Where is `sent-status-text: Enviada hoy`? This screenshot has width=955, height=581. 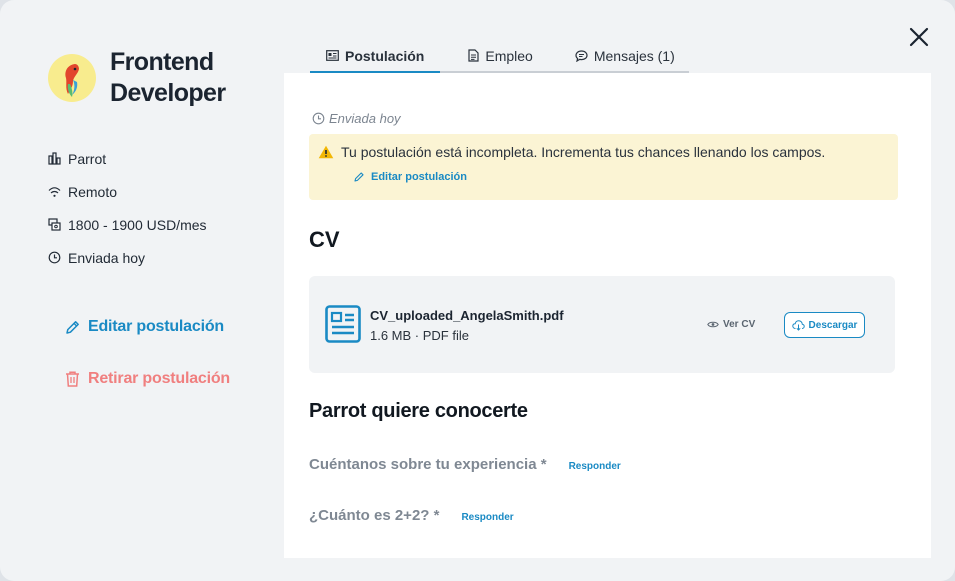
sent-status-text: Enviada hoy is located at coordinates (365, 118).